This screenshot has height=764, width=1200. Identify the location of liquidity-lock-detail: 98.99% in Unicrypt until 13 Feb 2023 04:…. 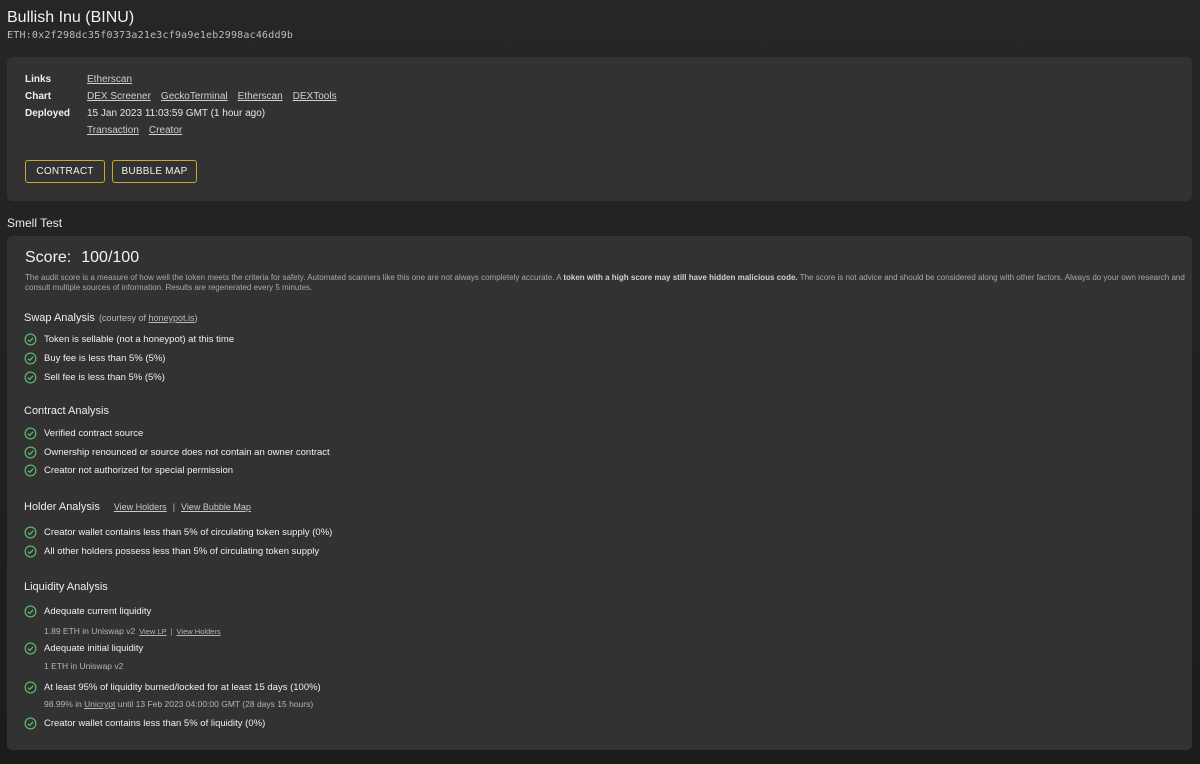
(178, 704).